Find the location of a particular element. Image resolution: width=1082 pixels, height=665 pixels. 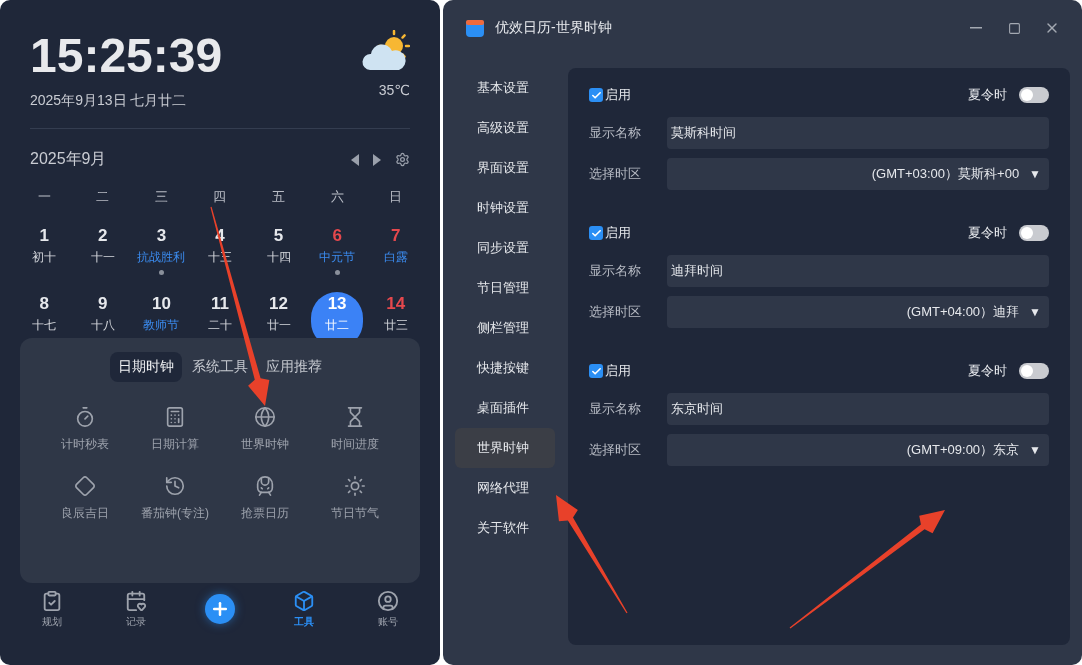

lunar-date: 二十 is located at coordinates (220, 325).